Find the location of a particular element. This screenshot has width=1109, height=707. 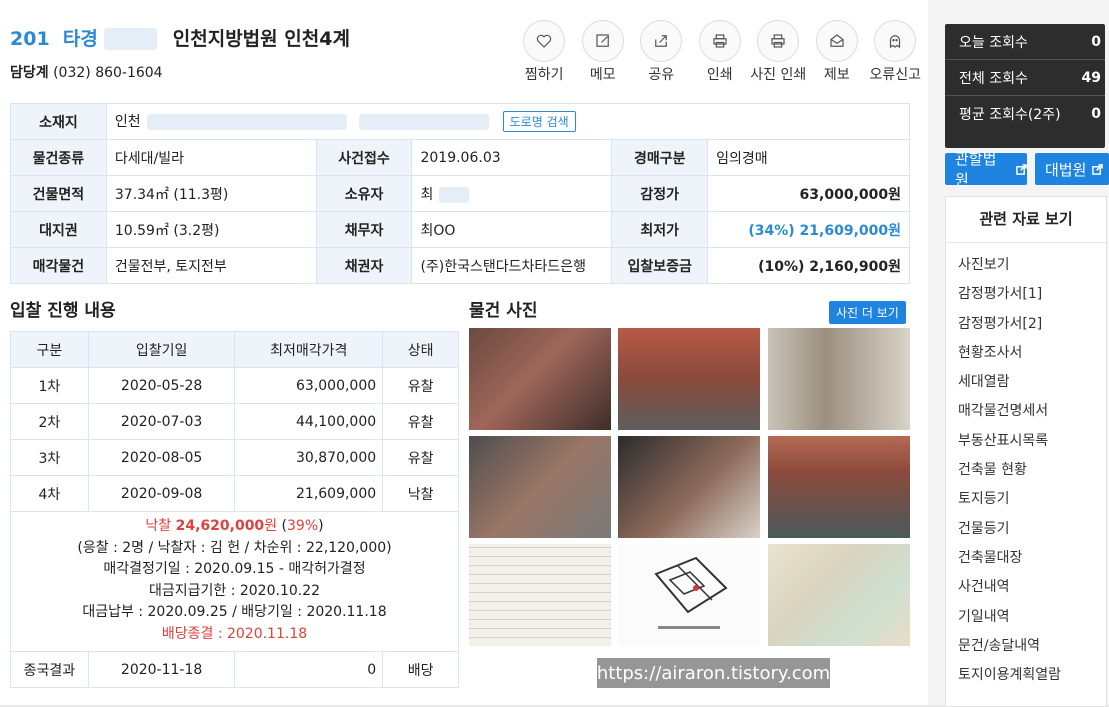

doc-building-ledger: 건축물대장 is located at coordinates (1032, 558).